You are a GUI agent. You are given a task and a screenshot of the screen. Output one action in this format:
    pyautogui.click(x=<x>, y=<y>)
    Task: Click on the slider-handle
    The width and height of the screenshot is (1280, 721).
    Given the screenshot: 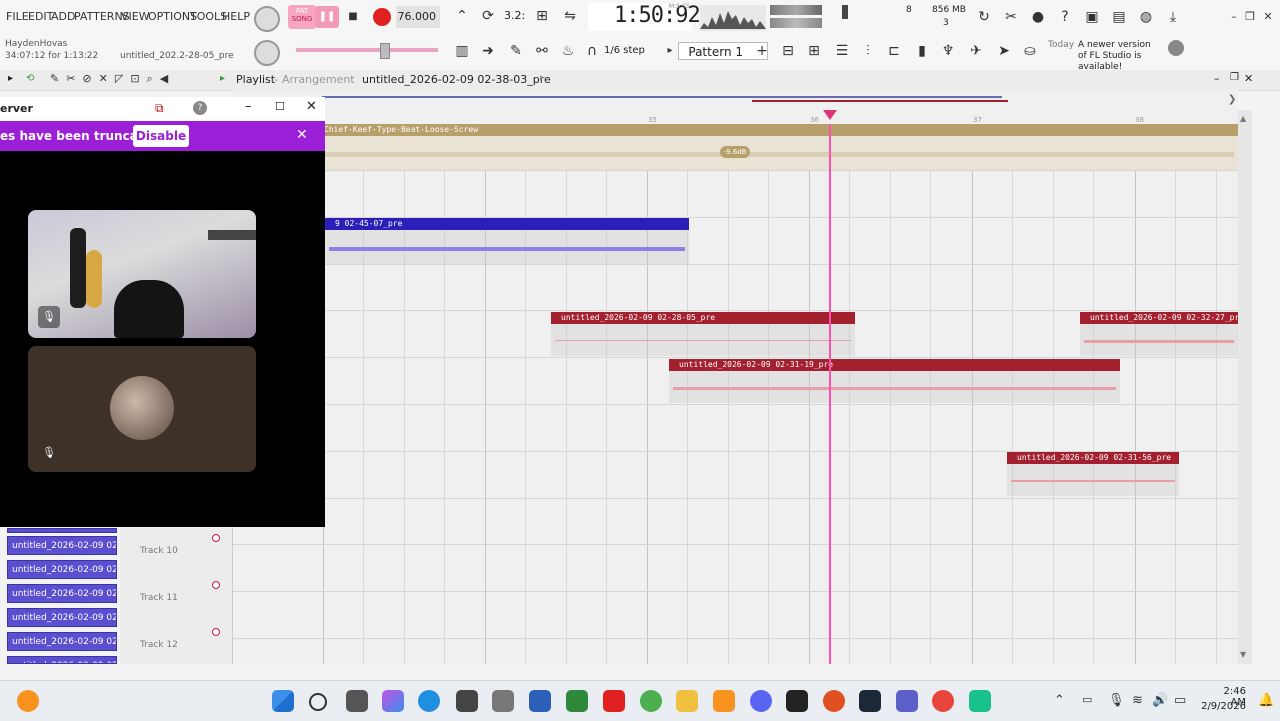 What is the action you would take?
    pyautogui.click(x=385, y=51)
    